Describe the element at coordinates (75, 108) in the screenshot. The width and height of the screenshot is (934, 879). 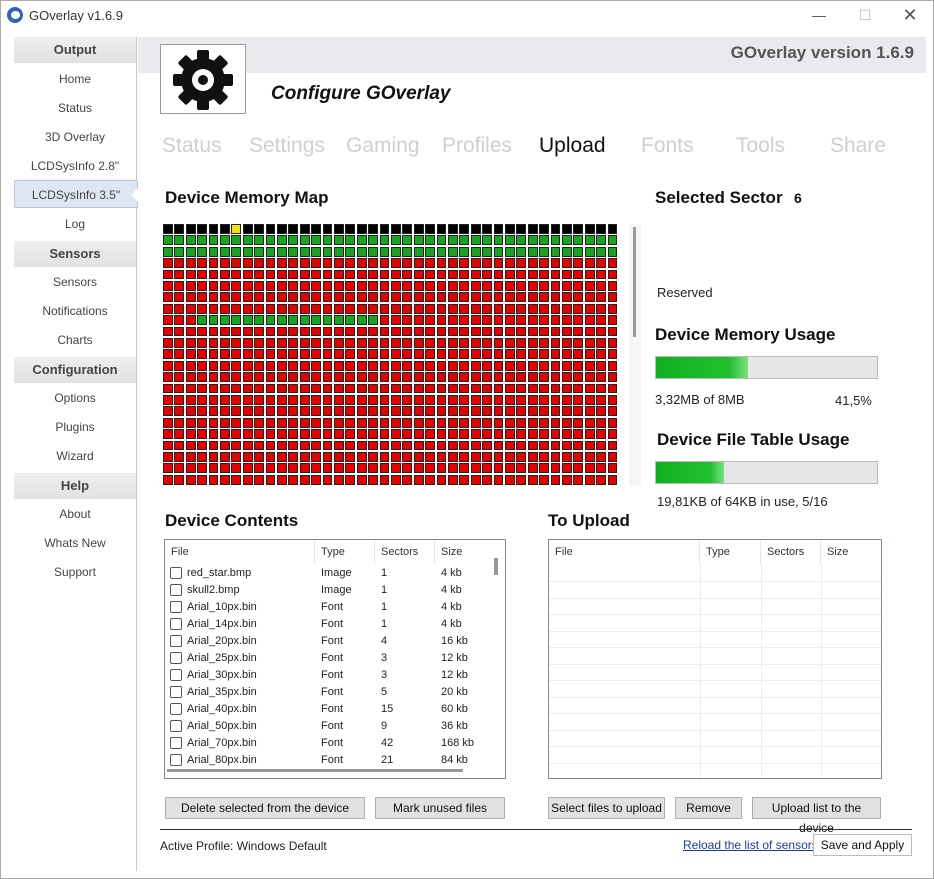
I see `sidebar-item-status: Status` at that location.